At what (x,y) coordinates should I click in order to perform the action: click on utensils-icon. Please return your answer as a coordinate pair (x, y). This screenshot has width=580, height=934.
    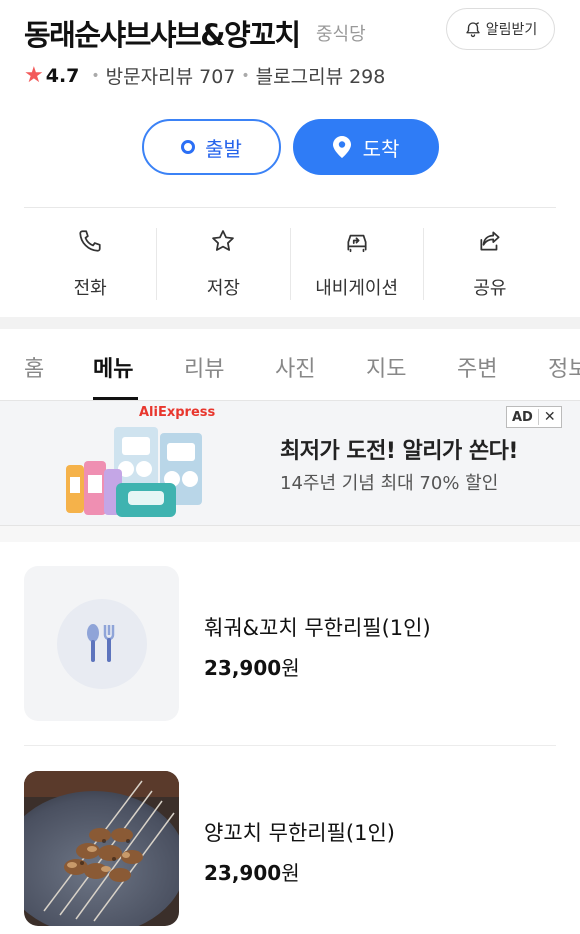
    Looking at the image, I should click on (100, 642).